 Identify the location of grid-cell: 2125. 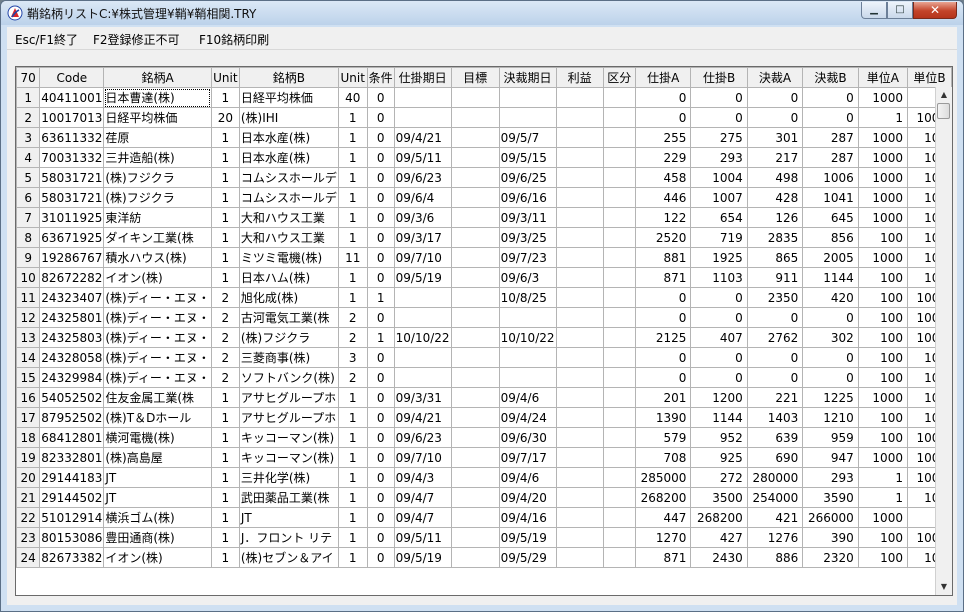
(663, 337).